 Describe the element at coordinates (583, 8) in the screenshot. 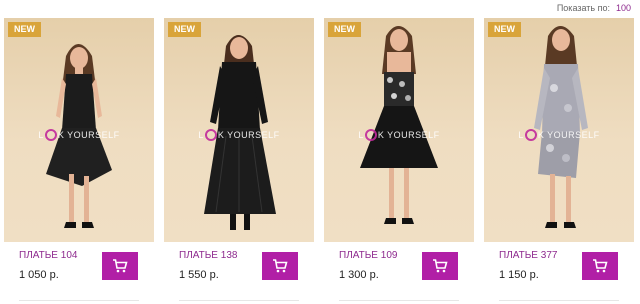

I see `per-page-label: Показать по:` at that location.